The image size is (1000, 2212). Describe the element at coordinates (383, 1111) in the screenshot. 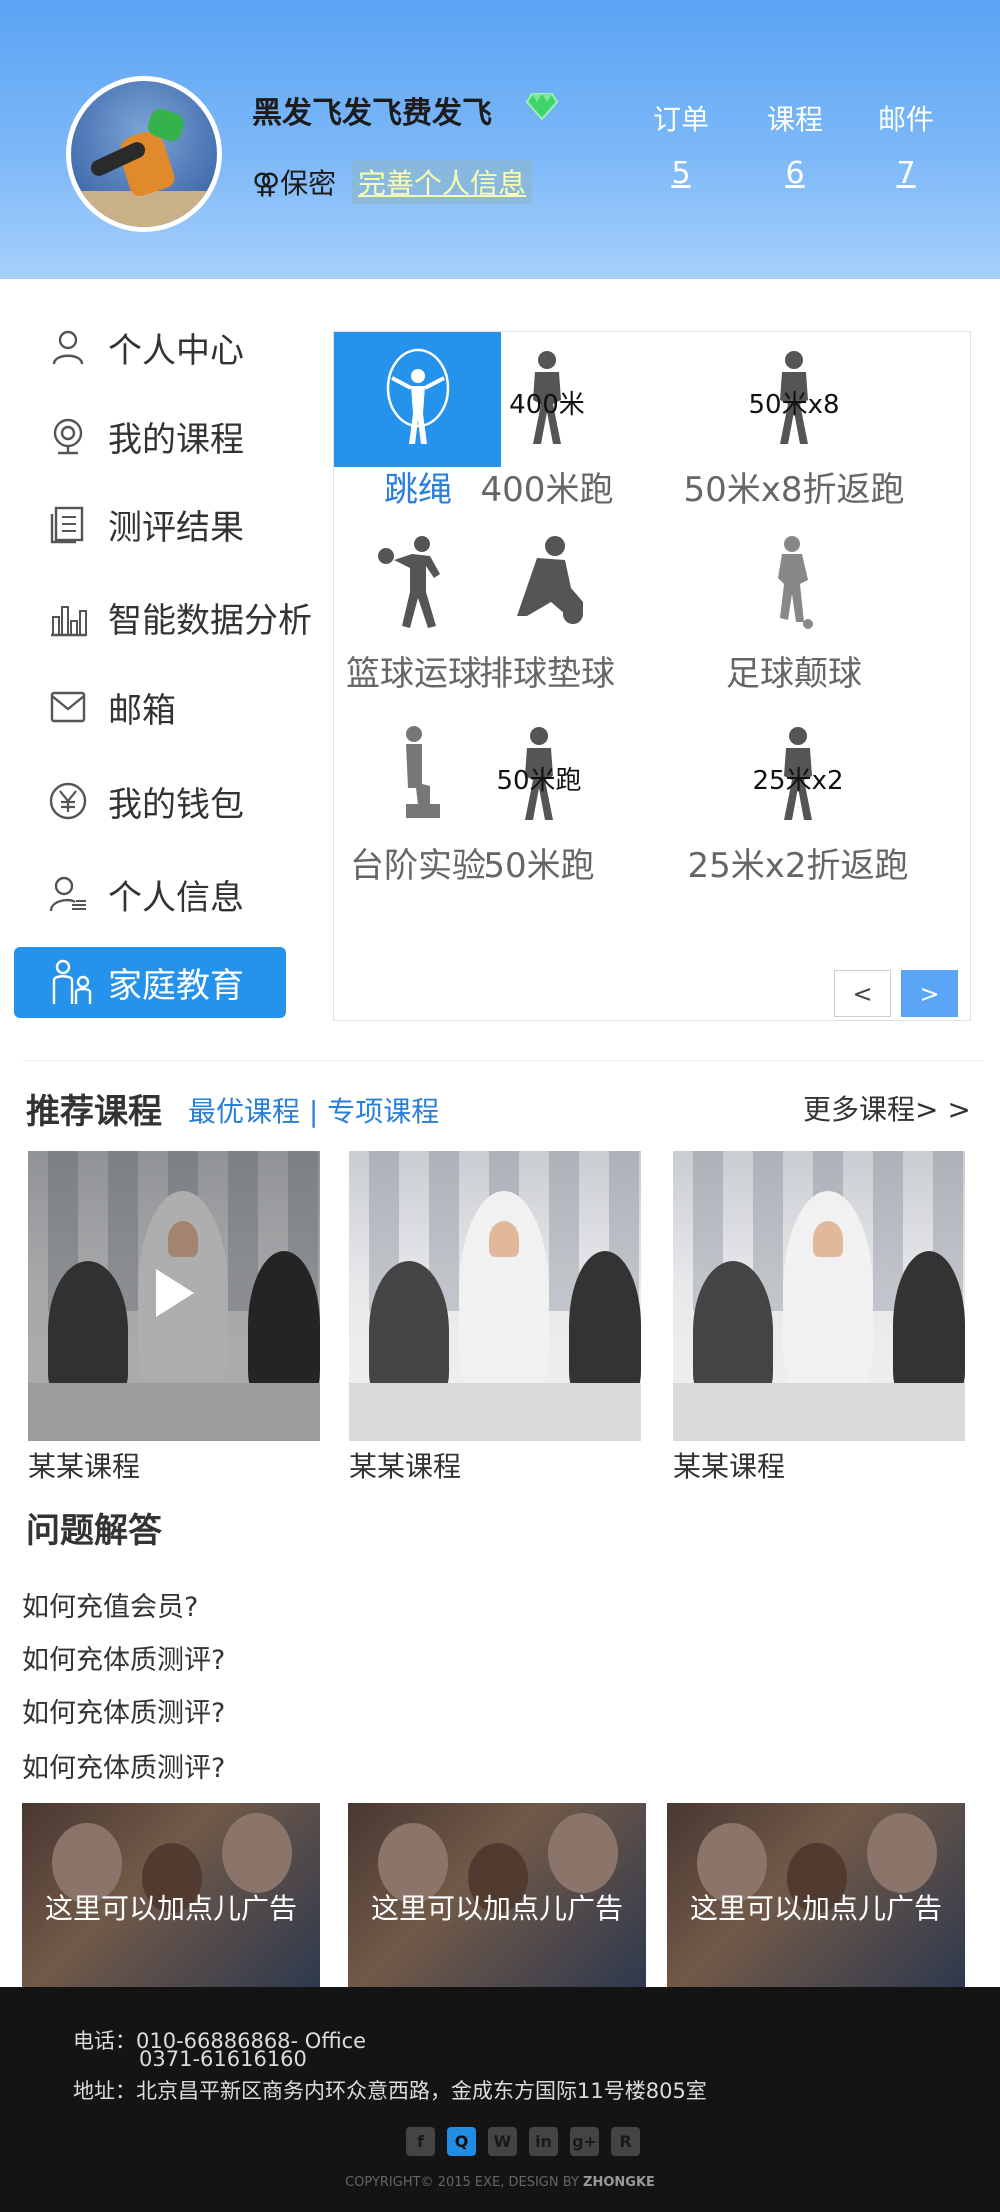

I see `tab-special-courses: 专项课程` at that location.